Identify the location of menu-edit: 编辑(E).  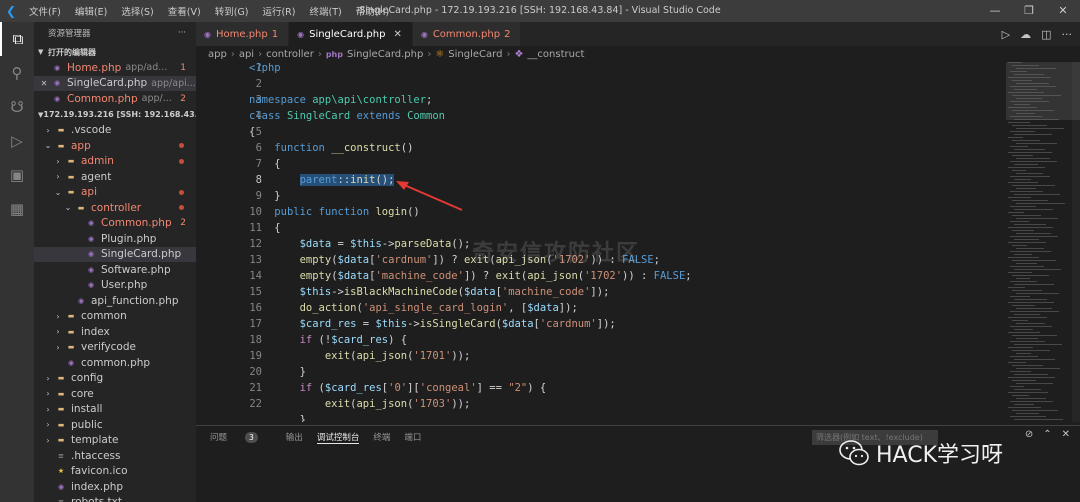
(91, 11).